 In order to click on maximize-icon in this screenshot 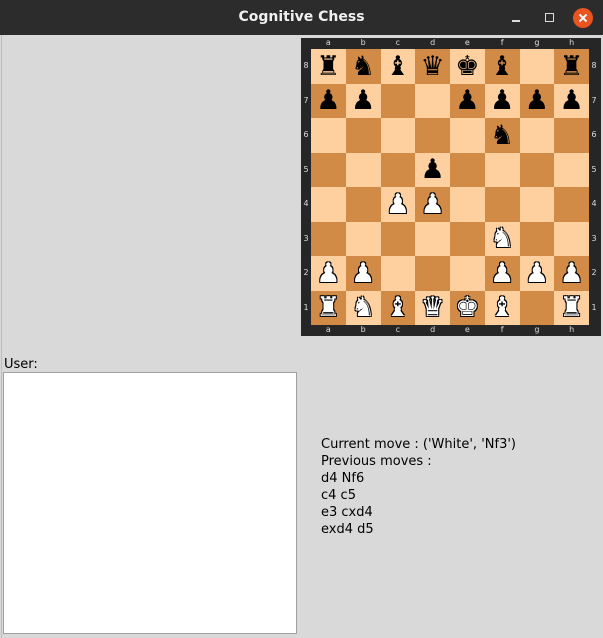, I will do `click(550, 18)`.